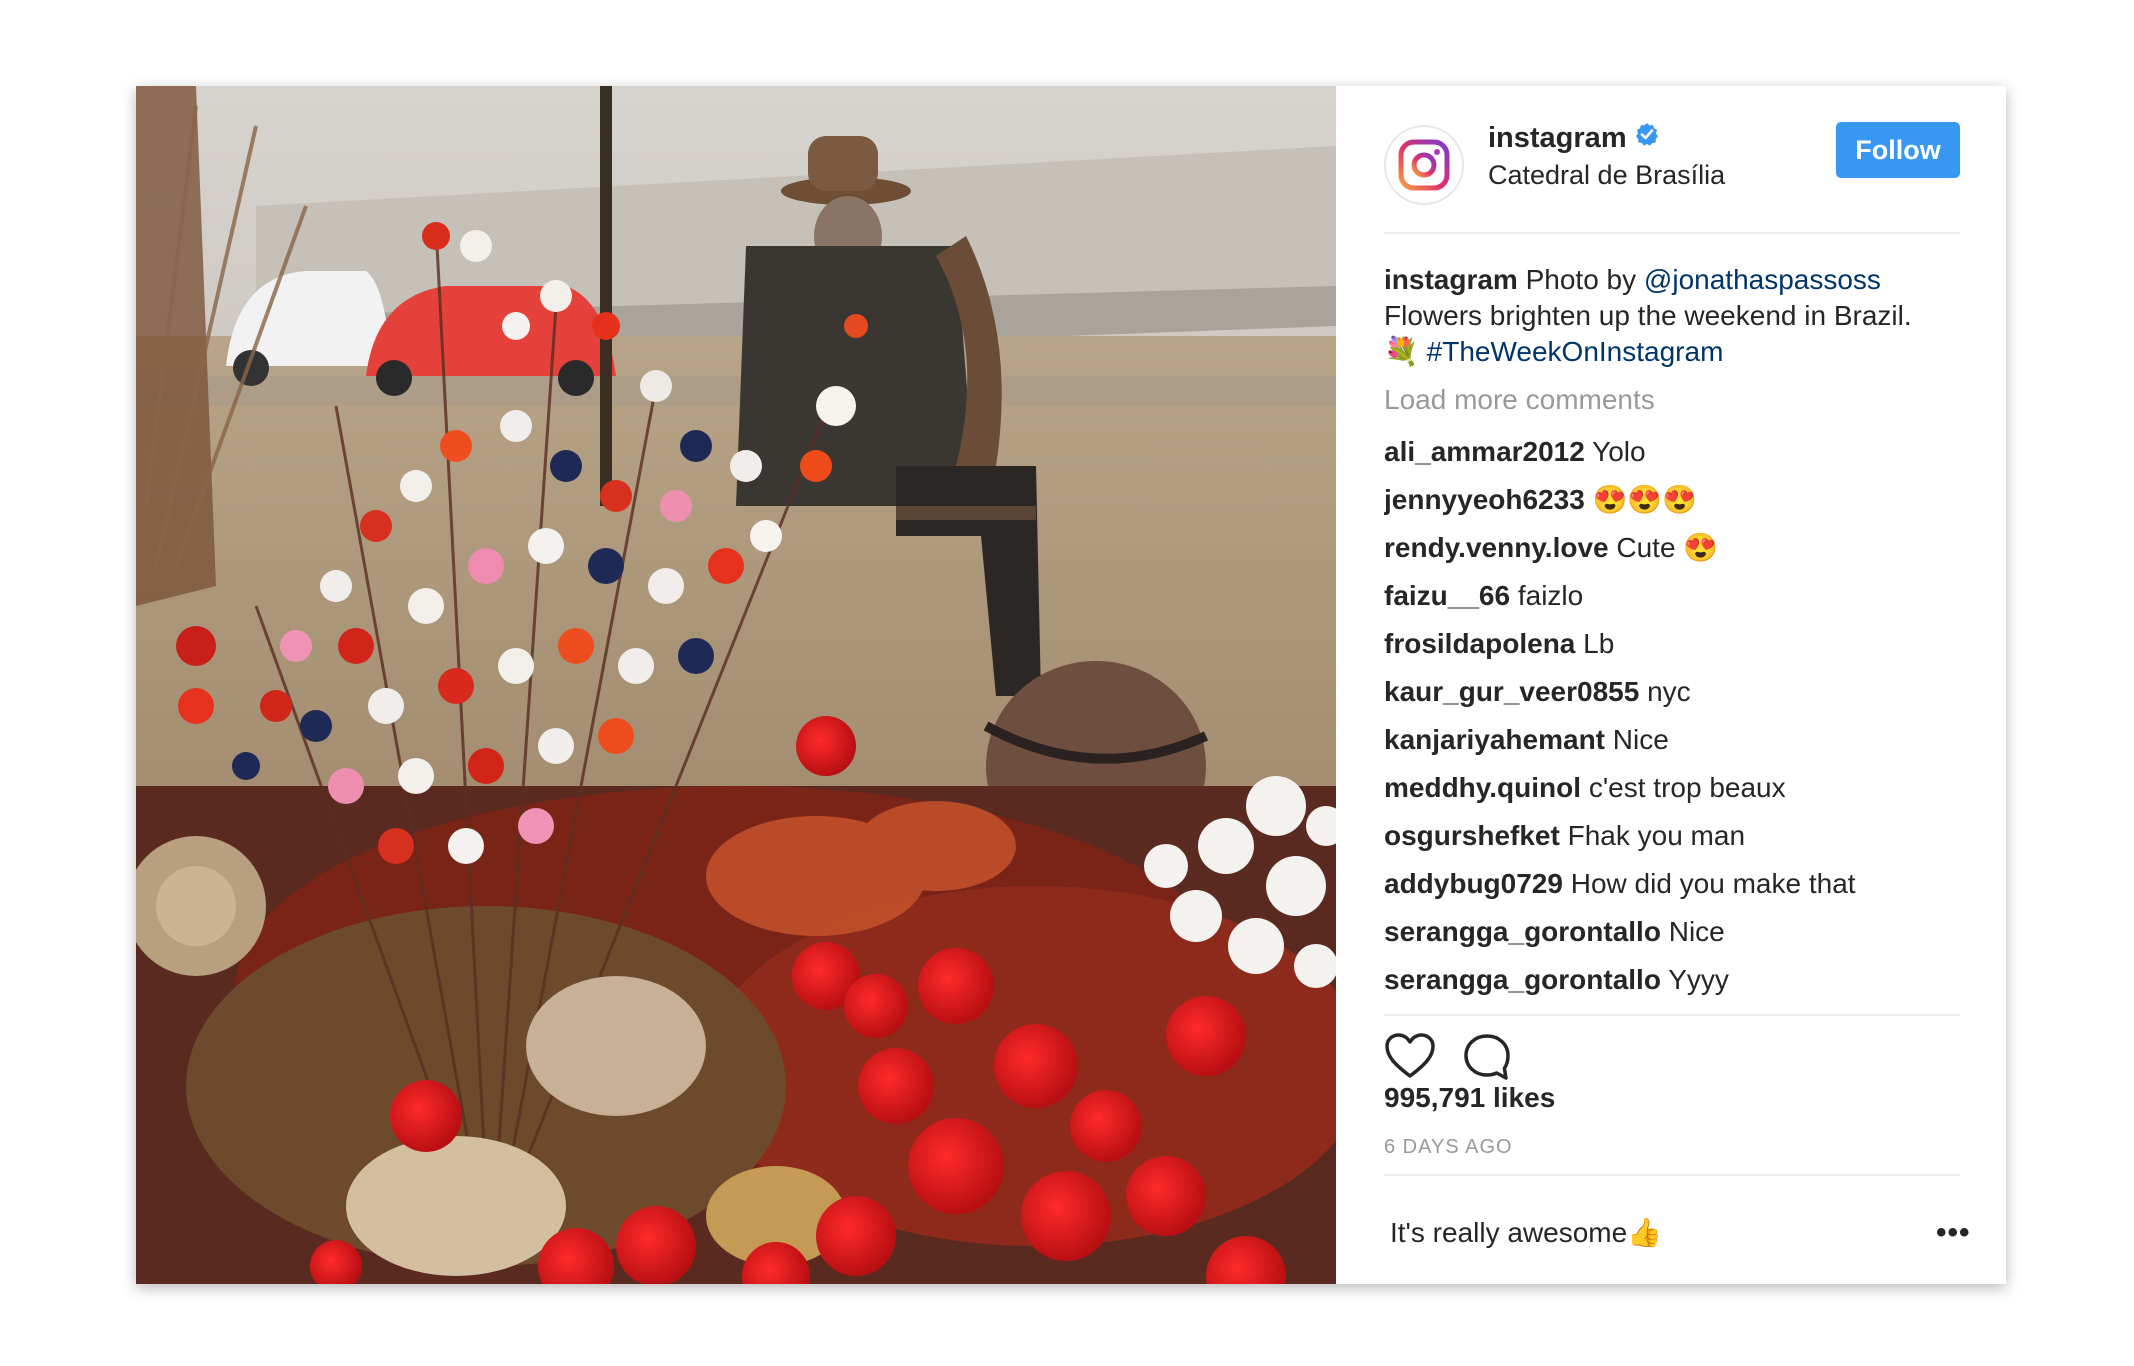 This screenshot has height=1366, width=2134. Describe the element at coordinates (1487, 1057) in the screenshot. I see `comment-bubble-icon` at that location.